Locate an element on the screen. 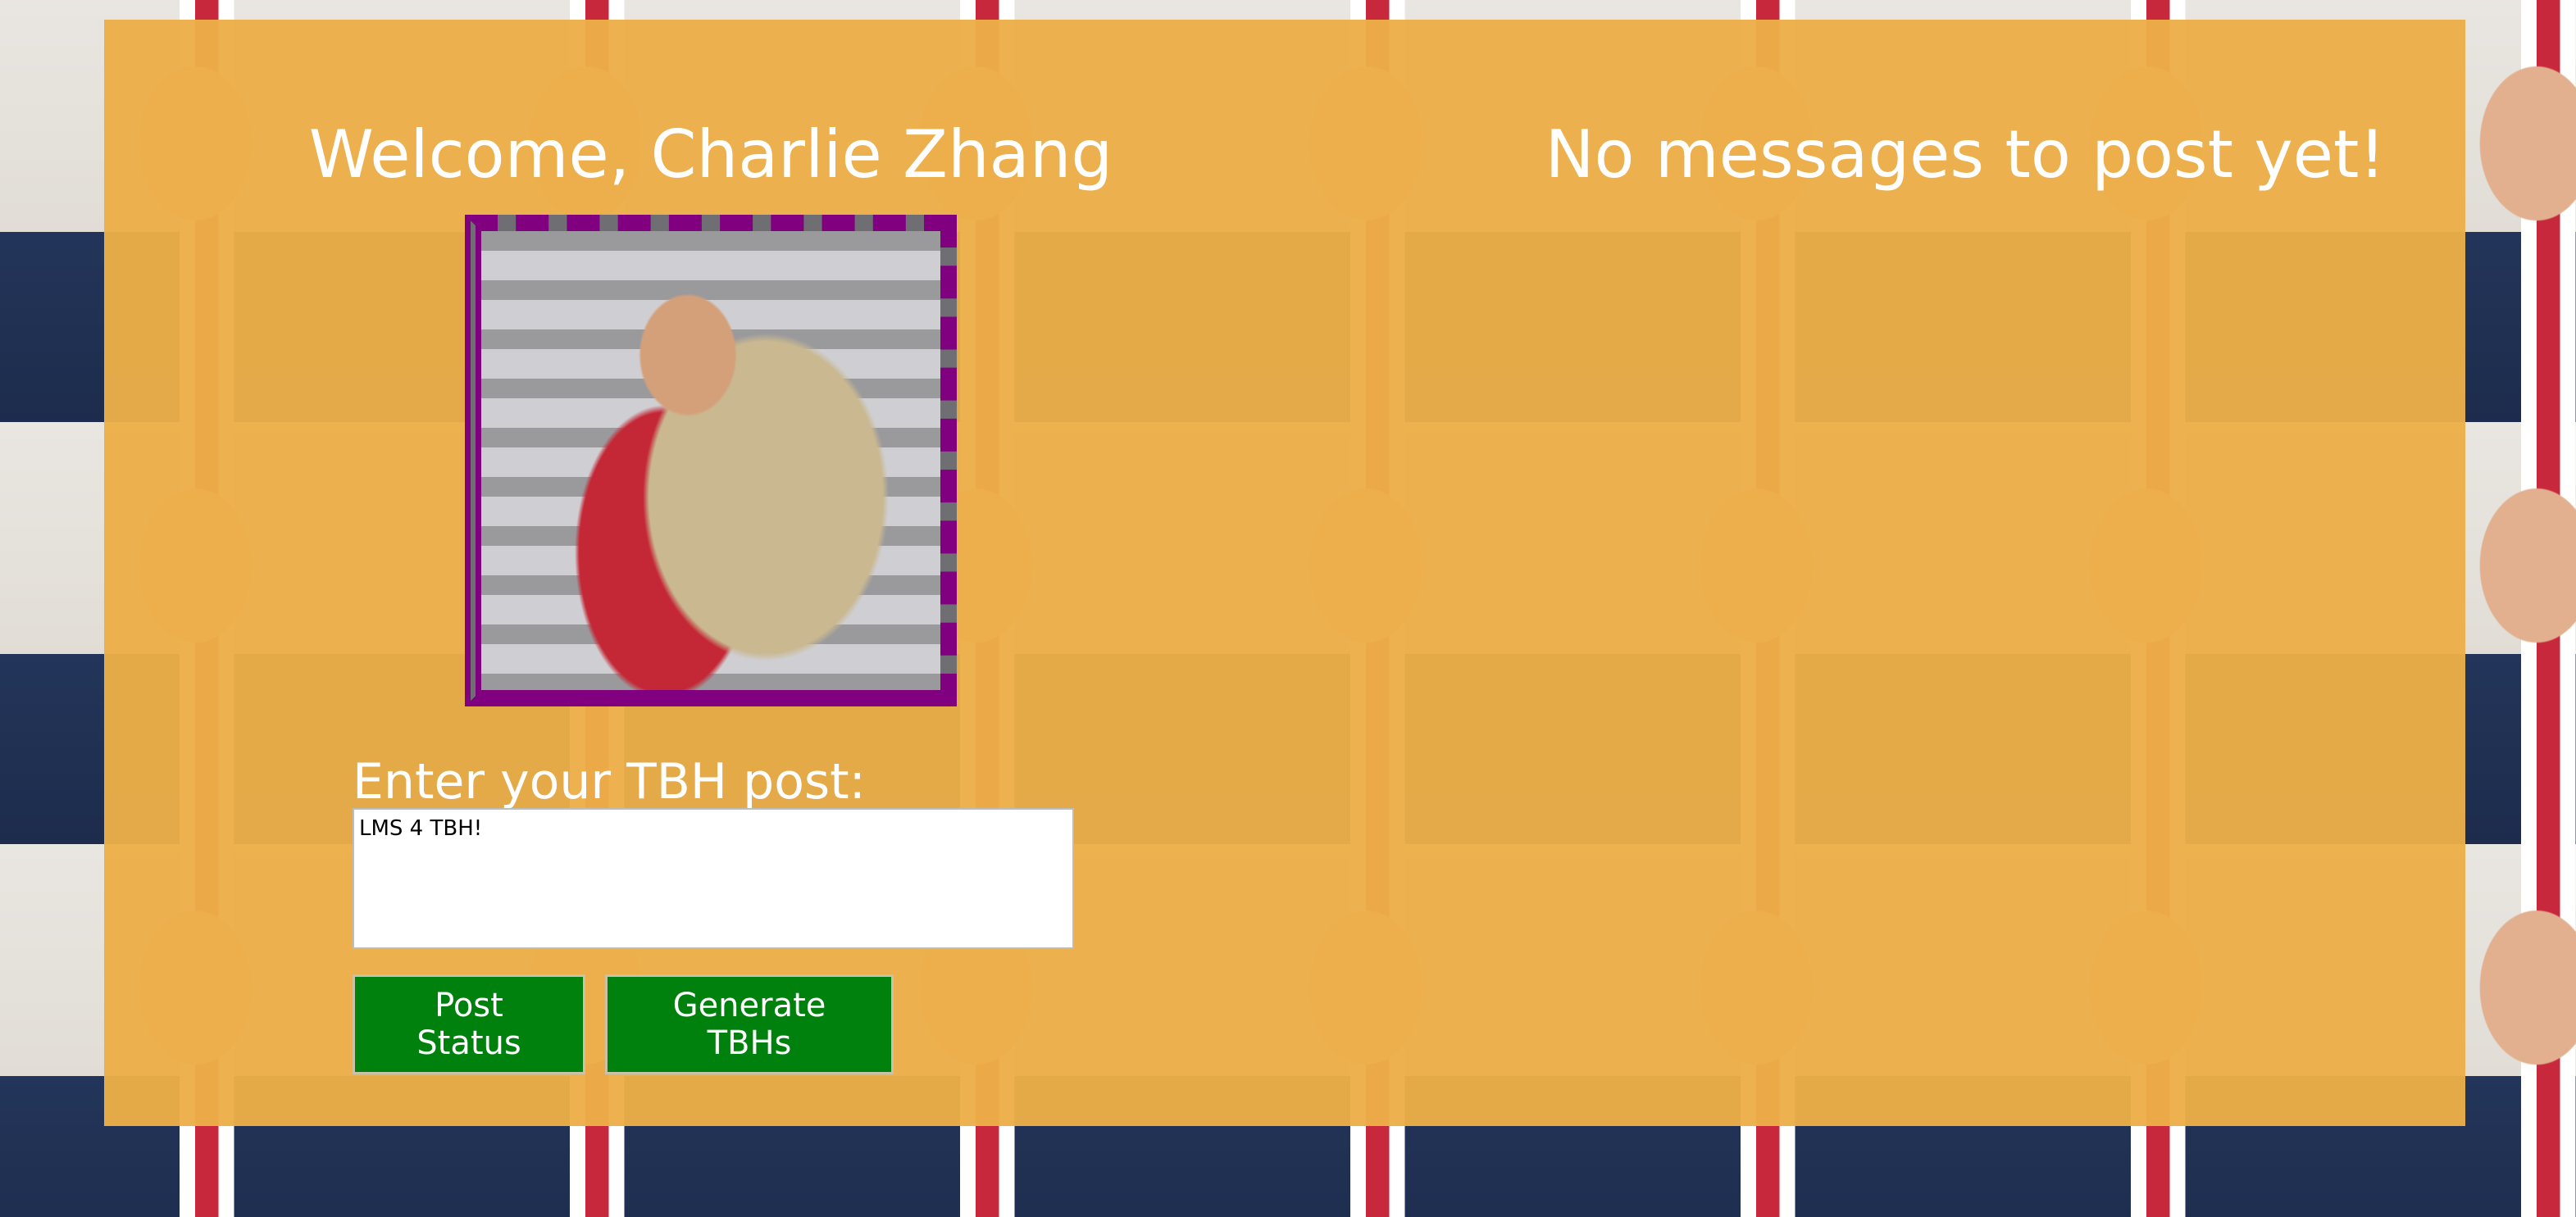 The height and width of the screenshot is (1217, 2576). post-prompt-label: Enter your TBH post: is located at coordinates (609, 782).